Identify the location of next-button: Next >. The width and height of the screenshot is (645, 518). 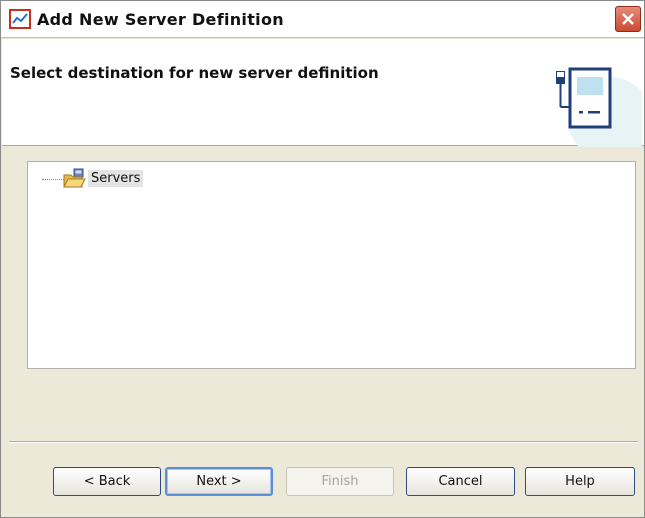
(219, 481).